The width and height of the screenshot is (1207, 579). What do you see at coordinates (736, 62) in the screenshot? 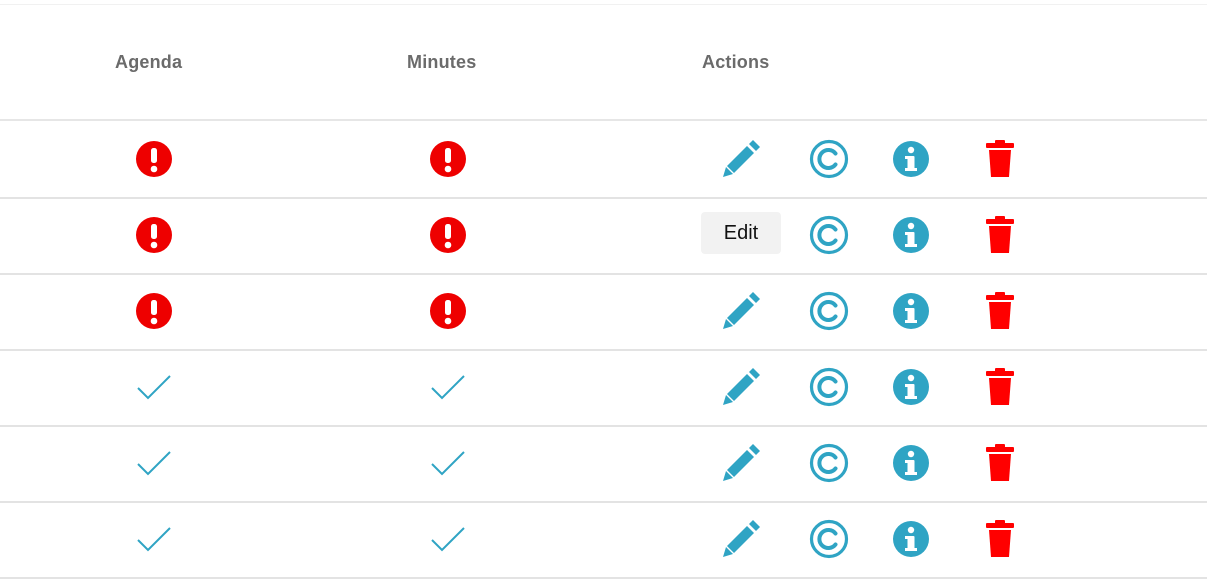
I see `column-header-actions: Actions` at bounding box center [736, 62].